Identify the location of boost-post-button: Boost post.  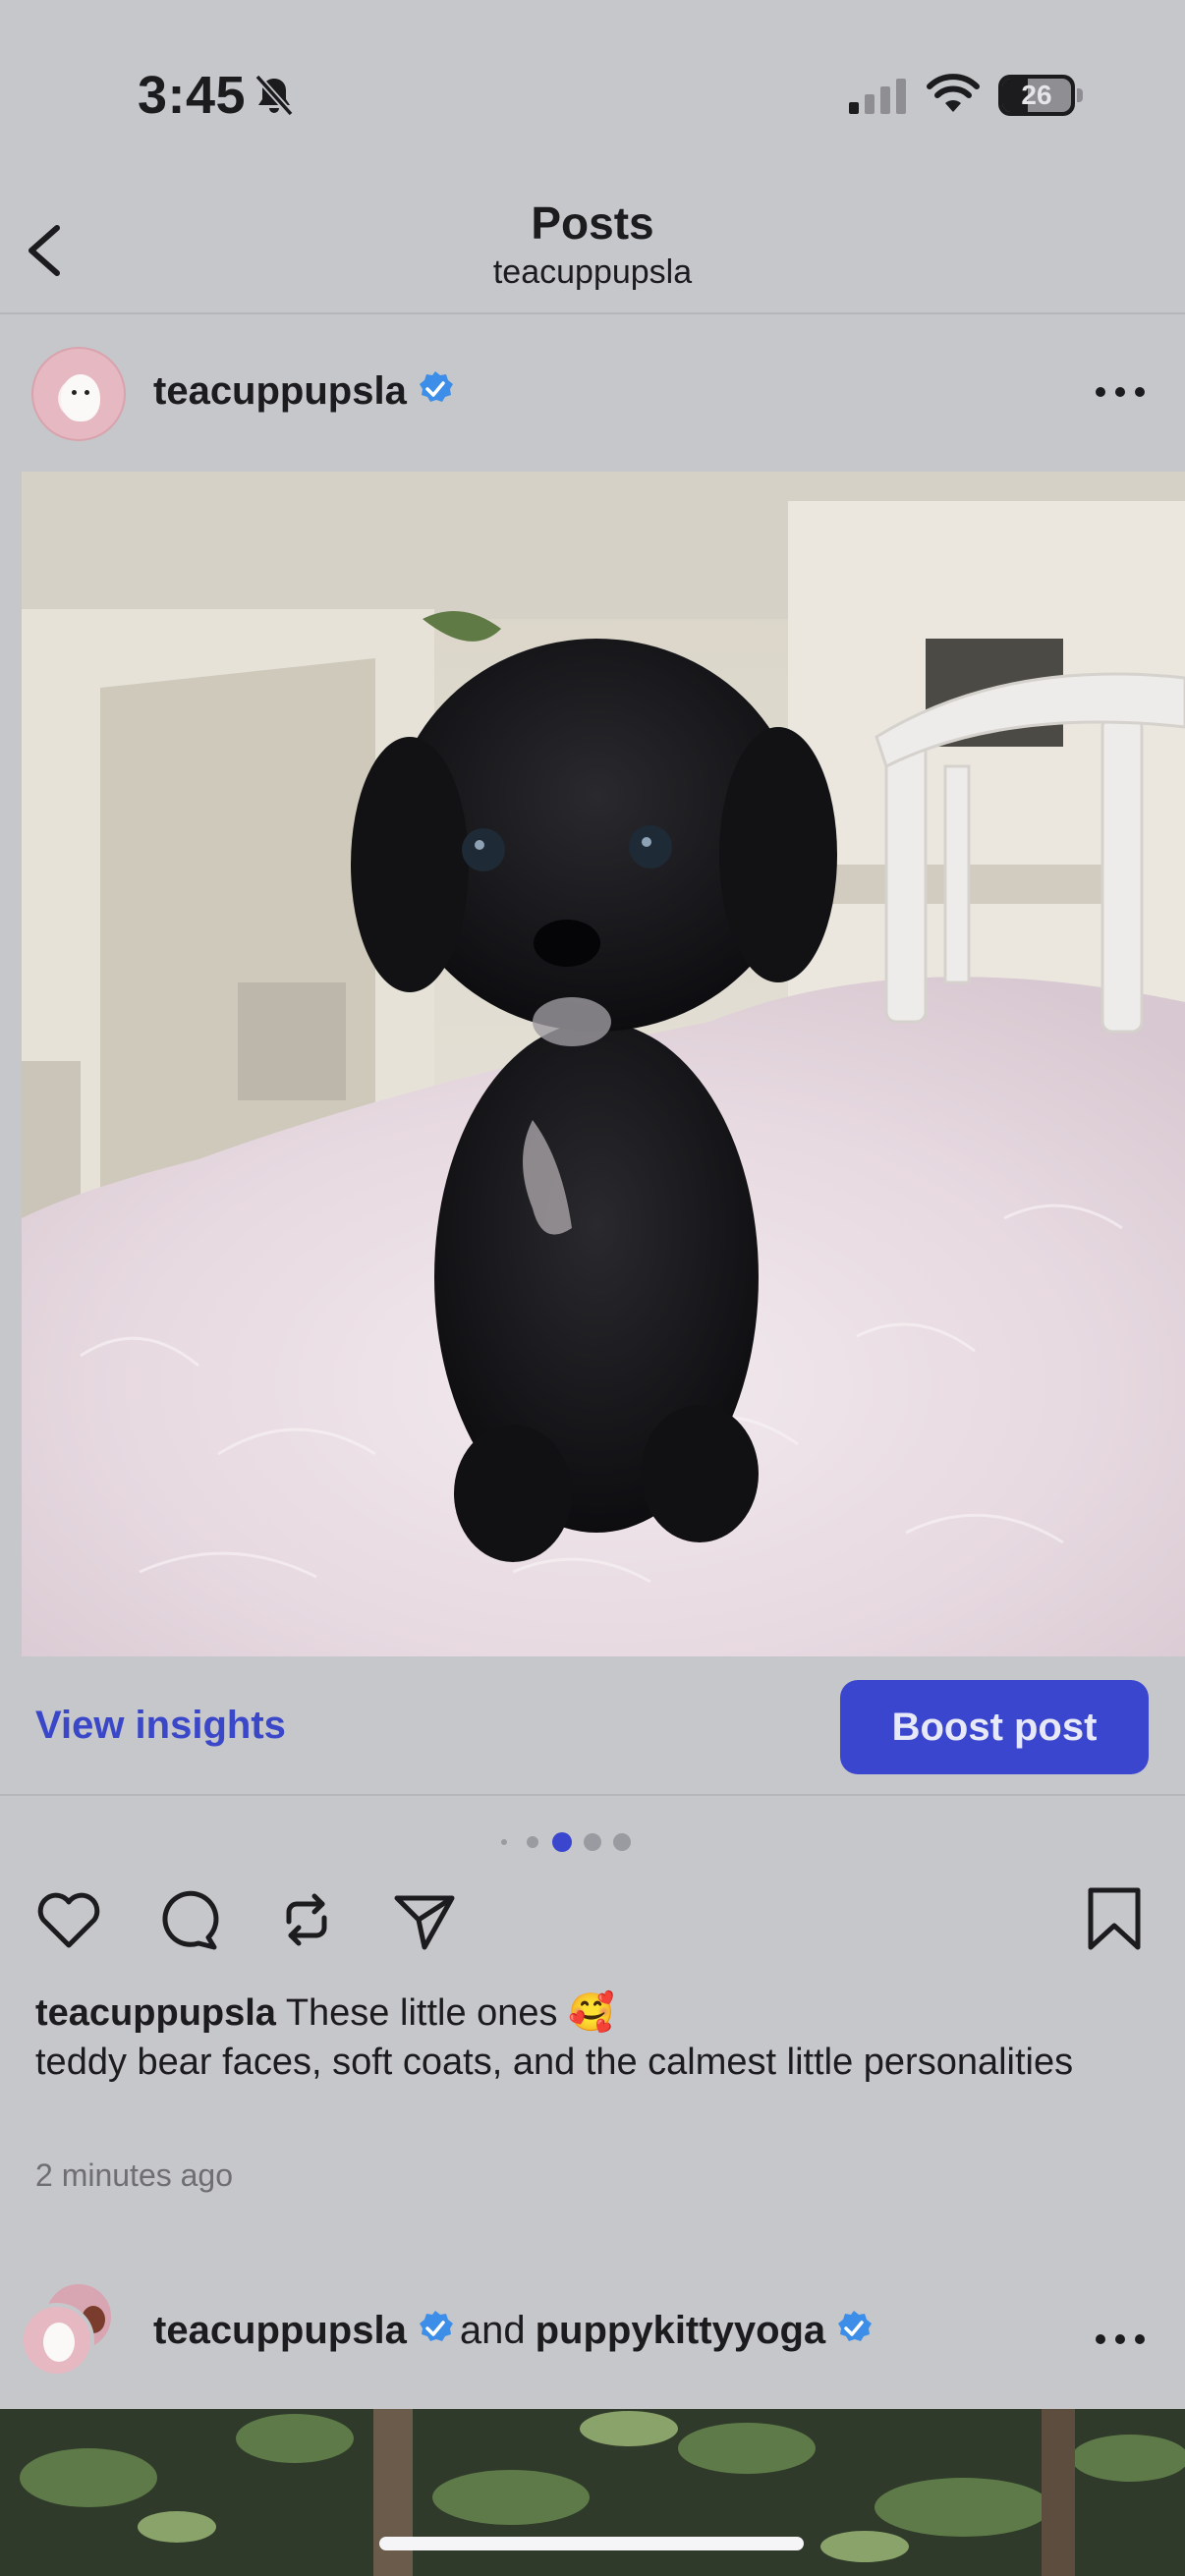
(995, 1727).